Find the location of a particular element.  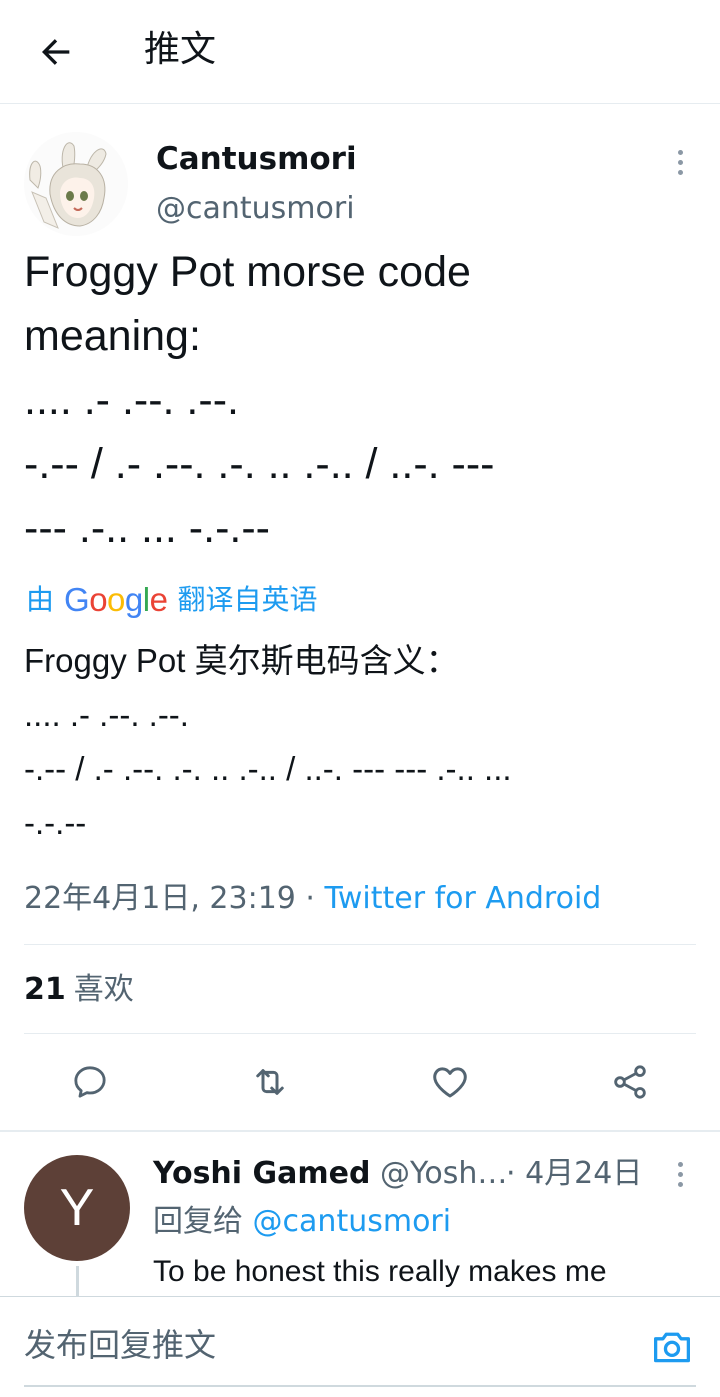

google-logo-letter: e is located at coordinates (158, 599).